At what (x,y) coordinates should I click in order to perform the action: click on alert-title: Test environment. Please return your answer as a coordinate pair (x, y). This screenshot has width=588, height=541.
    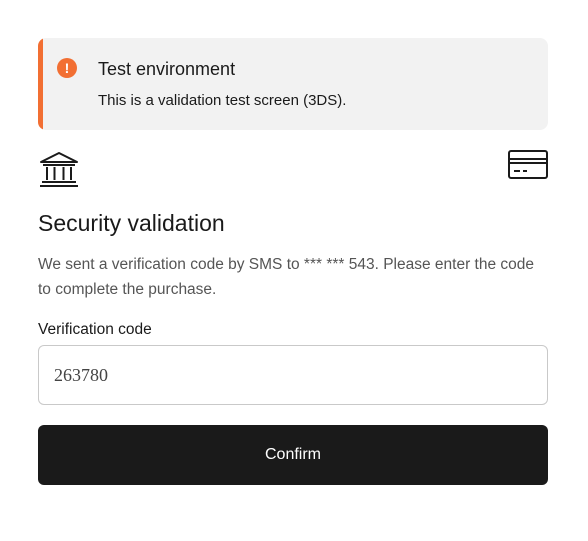
    Looking at the image, I should click on (167, 69).